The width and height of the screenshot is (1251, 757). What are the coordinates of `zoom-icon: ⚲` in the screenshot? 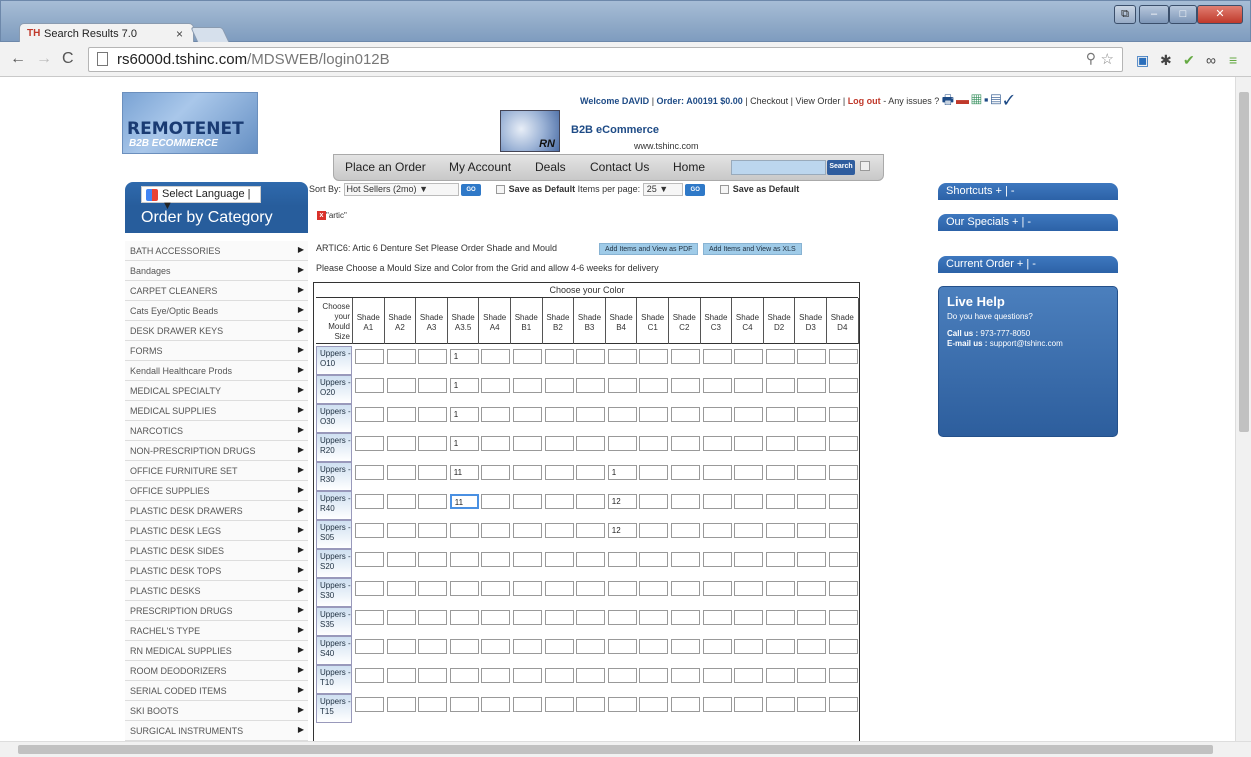 It's located at (1091, 58).